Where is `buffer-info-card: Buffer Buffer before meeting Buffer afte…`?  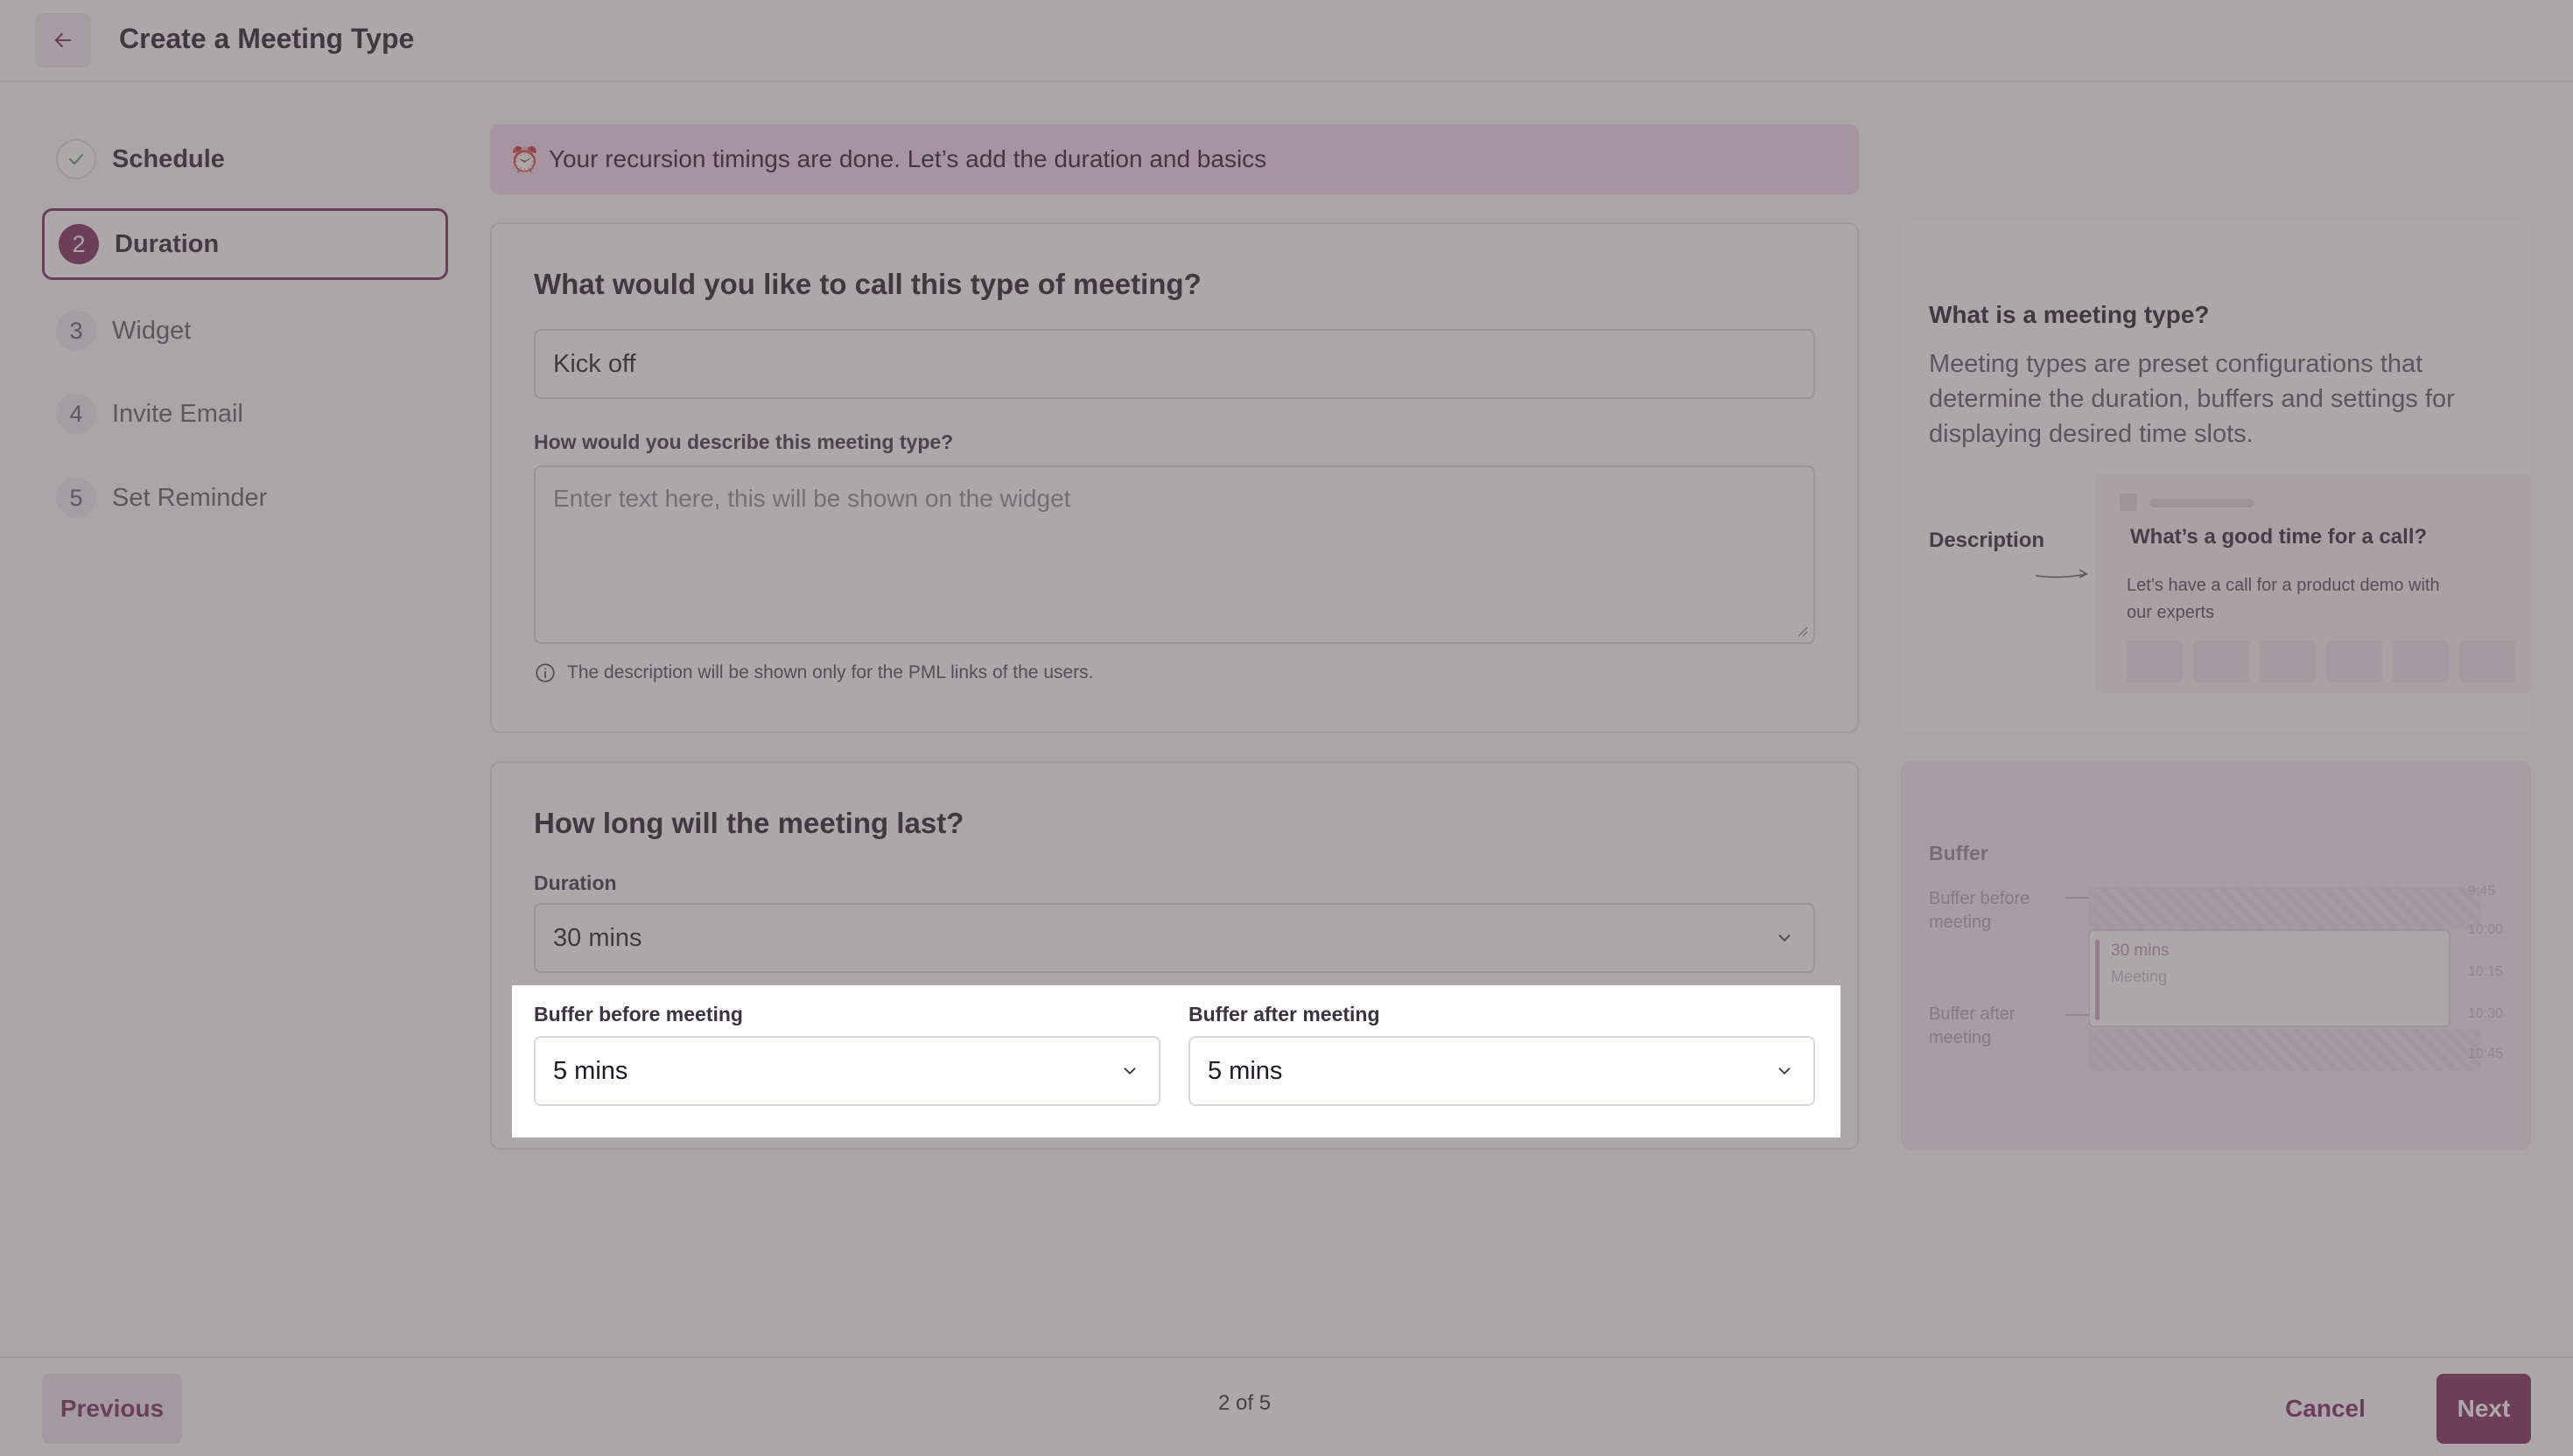 buffer-info-card: Buffer Buffer before meeting Buffer afte… is located at coordinates (2216, 955).